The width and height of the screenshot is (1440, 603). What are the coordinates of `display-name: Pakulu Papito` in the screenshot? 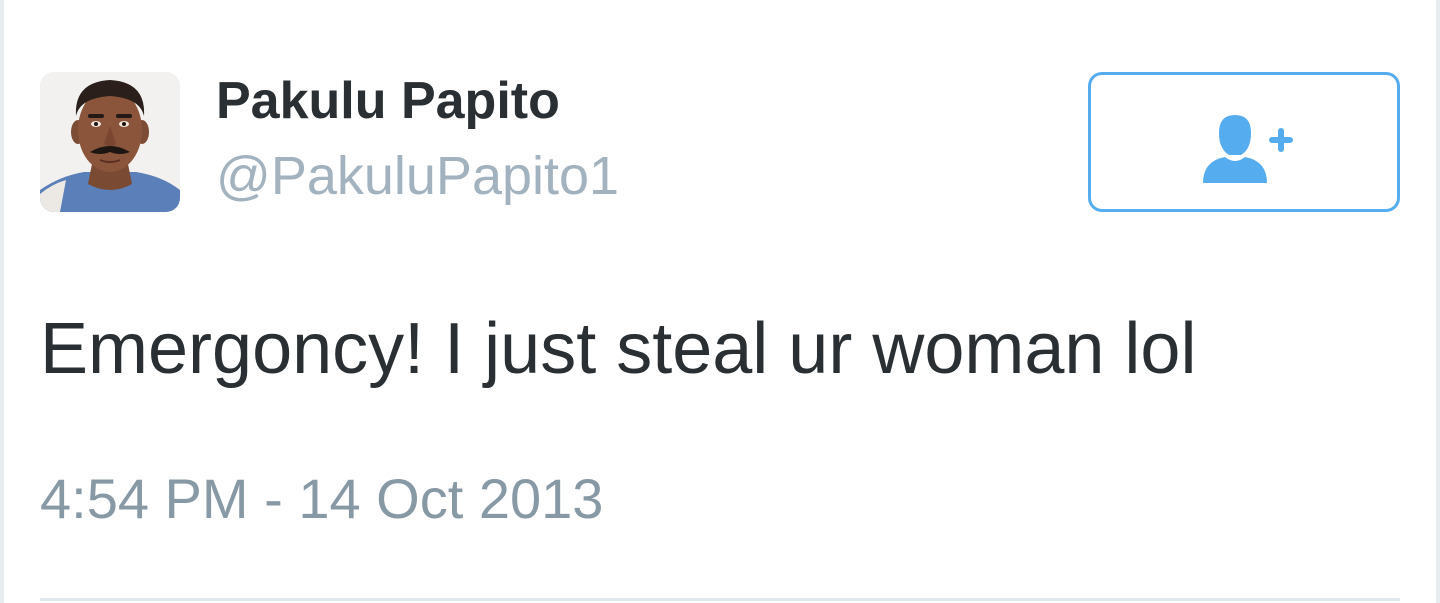 It's located at (388, 101).